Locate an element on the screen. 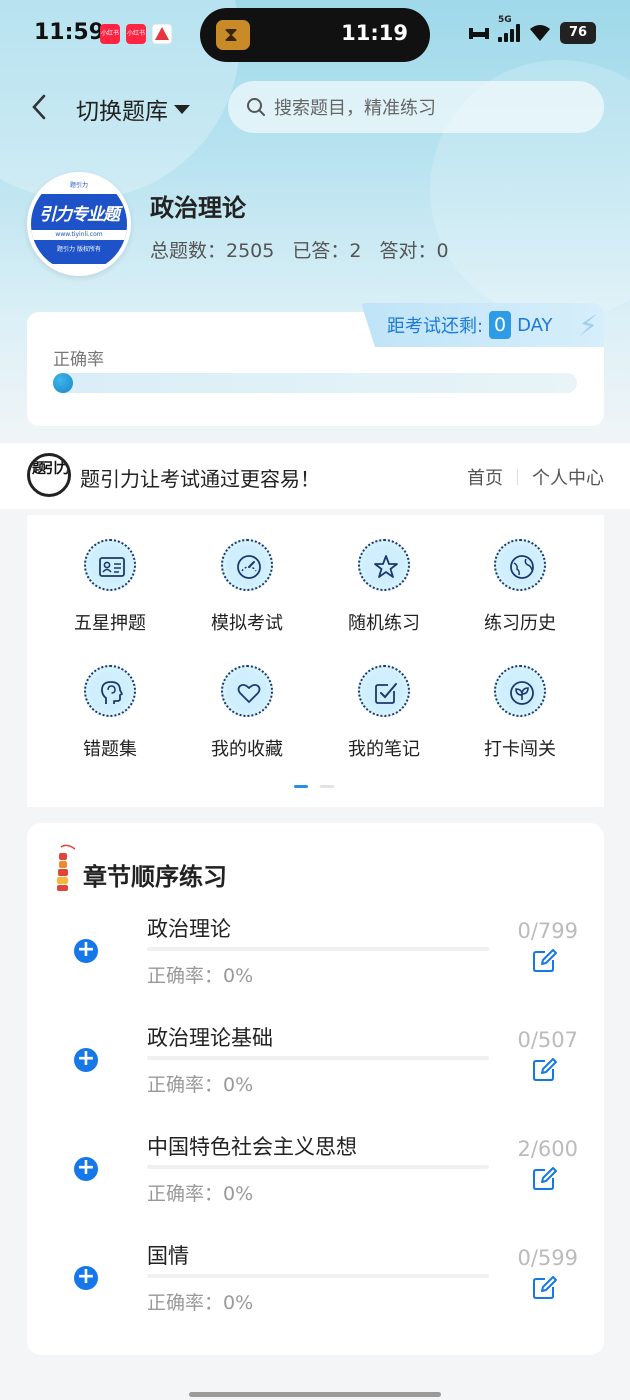 The width and height of the screenshot is (630, 1400). chapter-name: 中国特色社会主义思想 is located at coordinates (252, 1147).